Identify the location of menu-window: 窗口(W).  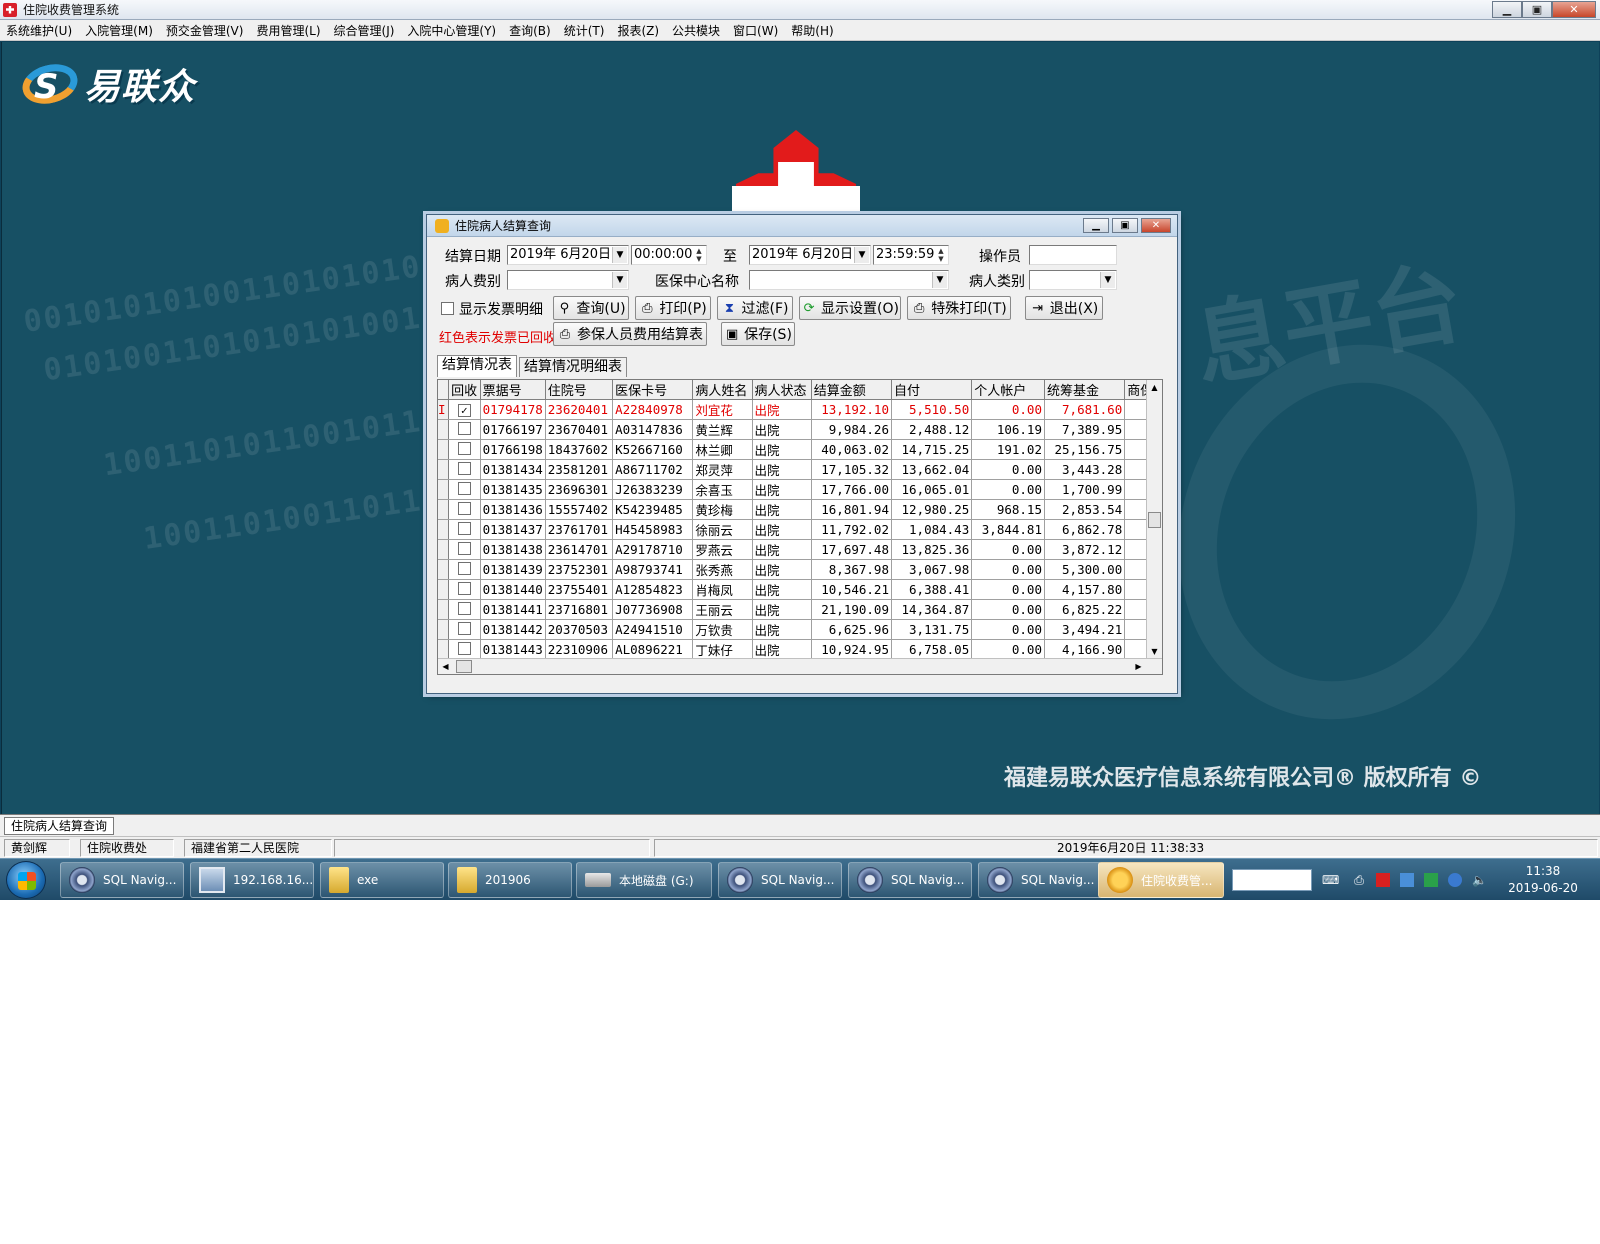
(755, 30).